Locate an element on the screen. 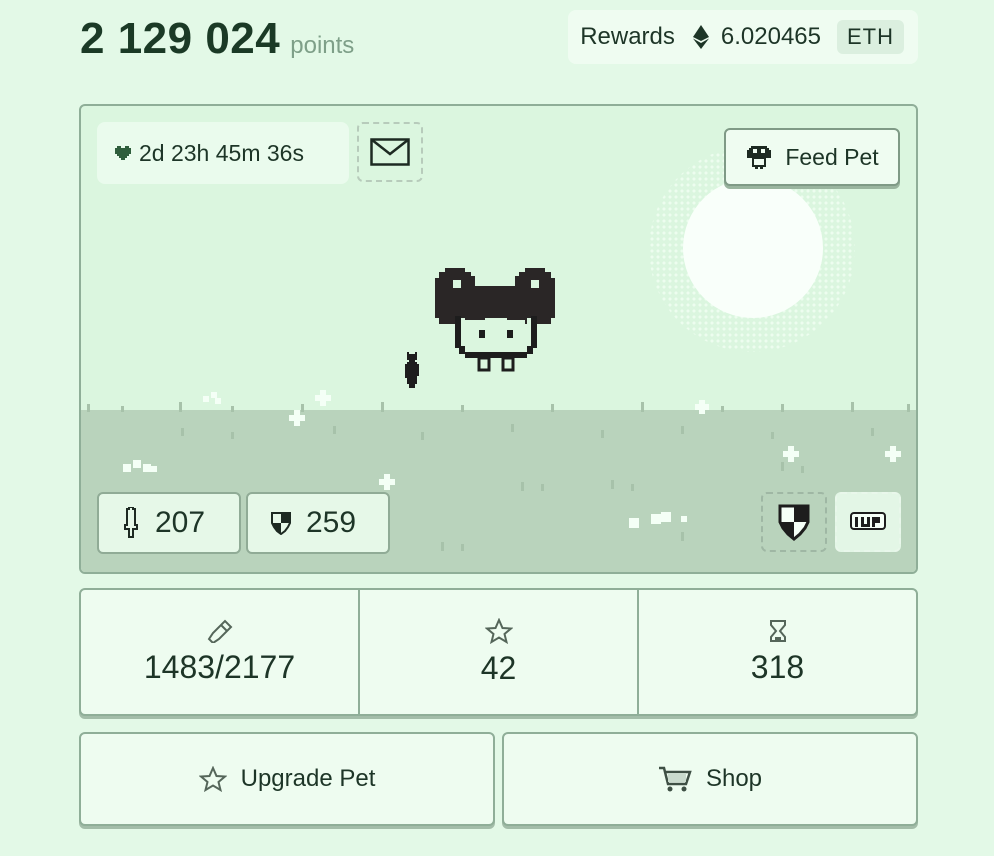  age-stat: 318 is located at coordinates (776, 652).